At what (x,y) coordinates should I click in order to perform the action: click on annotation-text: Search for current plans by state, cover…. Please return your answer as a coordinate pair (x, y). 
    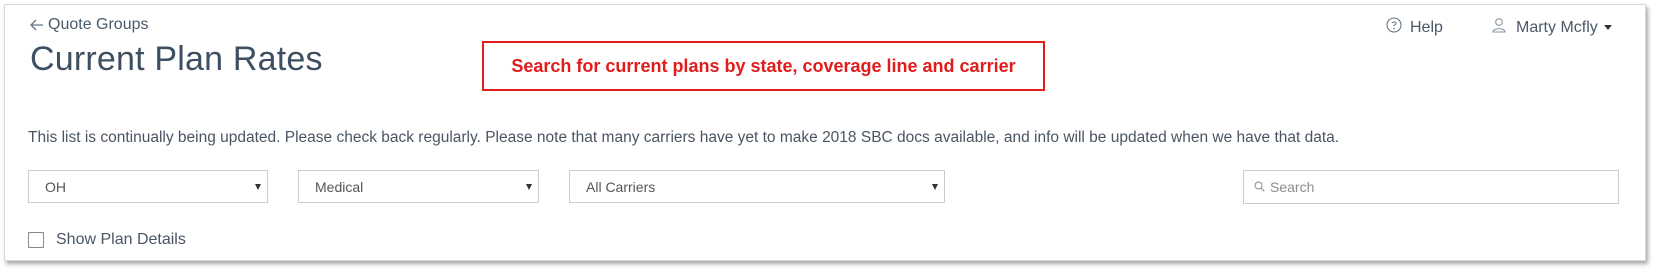
    Looking at the image, I should click on (763, 65).